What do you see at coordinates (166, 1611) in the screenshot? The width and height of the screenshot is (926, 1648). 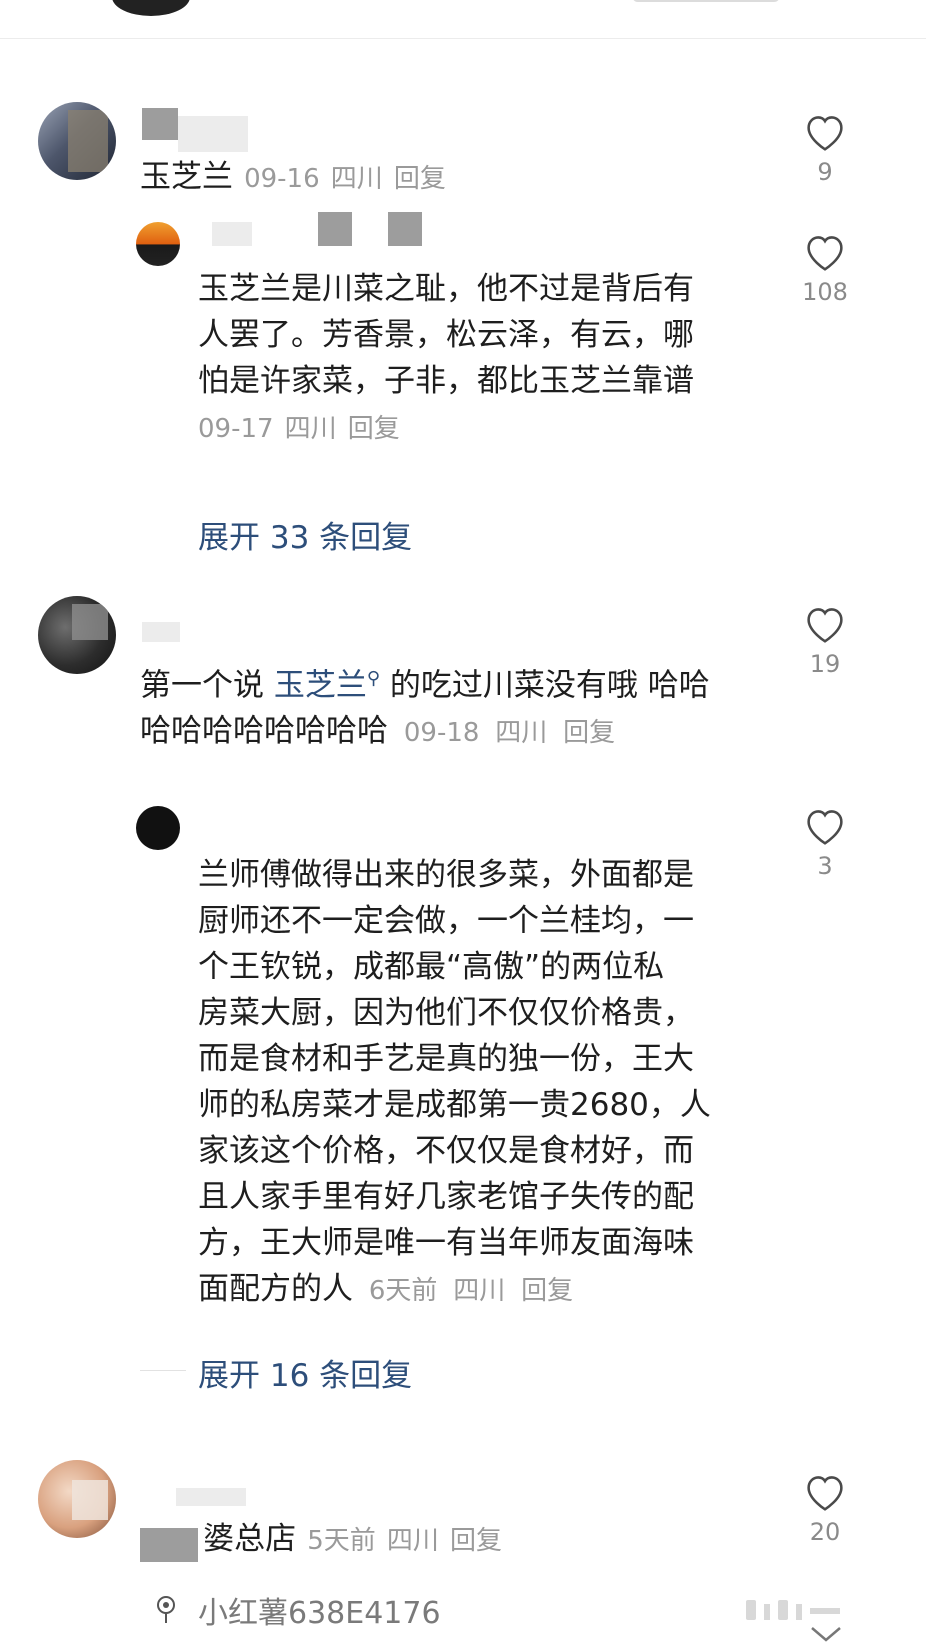 I see `location-pin-icon` at bounding box center [166, 1611].